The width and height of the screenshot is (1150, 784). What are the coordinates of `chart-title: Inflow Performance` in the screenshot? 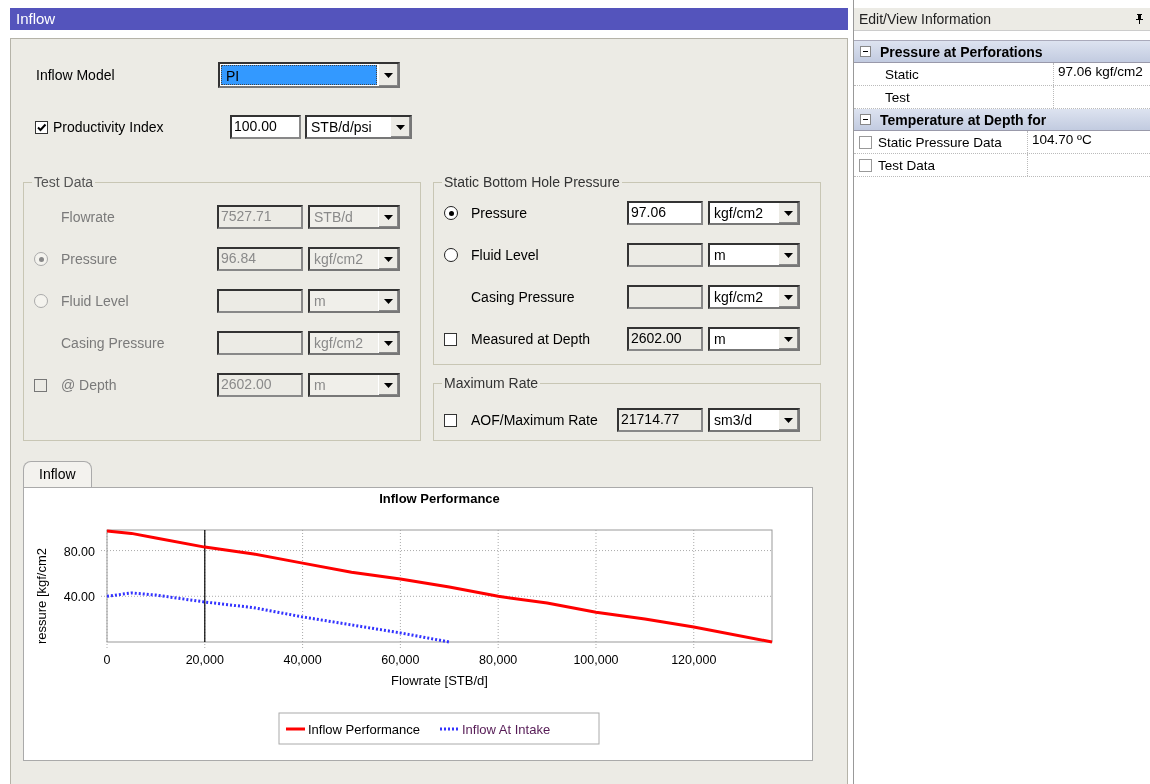 It's located at (439, 498).